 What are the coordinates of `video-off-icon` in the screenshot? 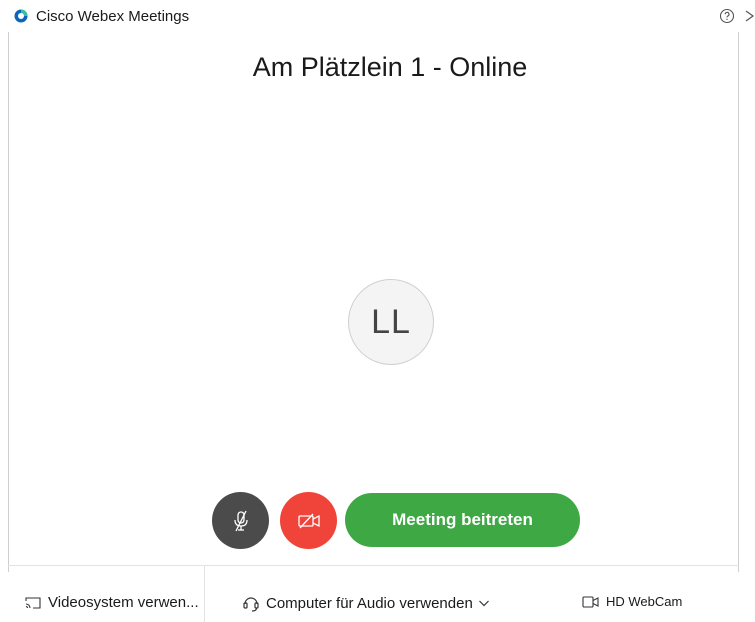 It's located at (308, 520).